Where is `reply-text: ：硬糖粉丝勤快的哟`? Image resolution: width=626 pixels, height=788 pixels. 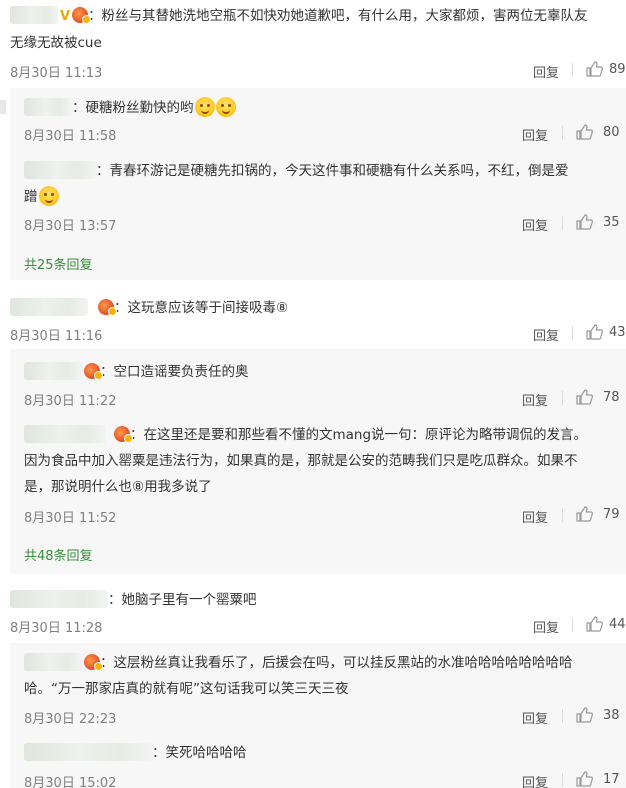
reply-text: ：硬糖粉丝勤快的哟 is located at coordinates (130, 108).